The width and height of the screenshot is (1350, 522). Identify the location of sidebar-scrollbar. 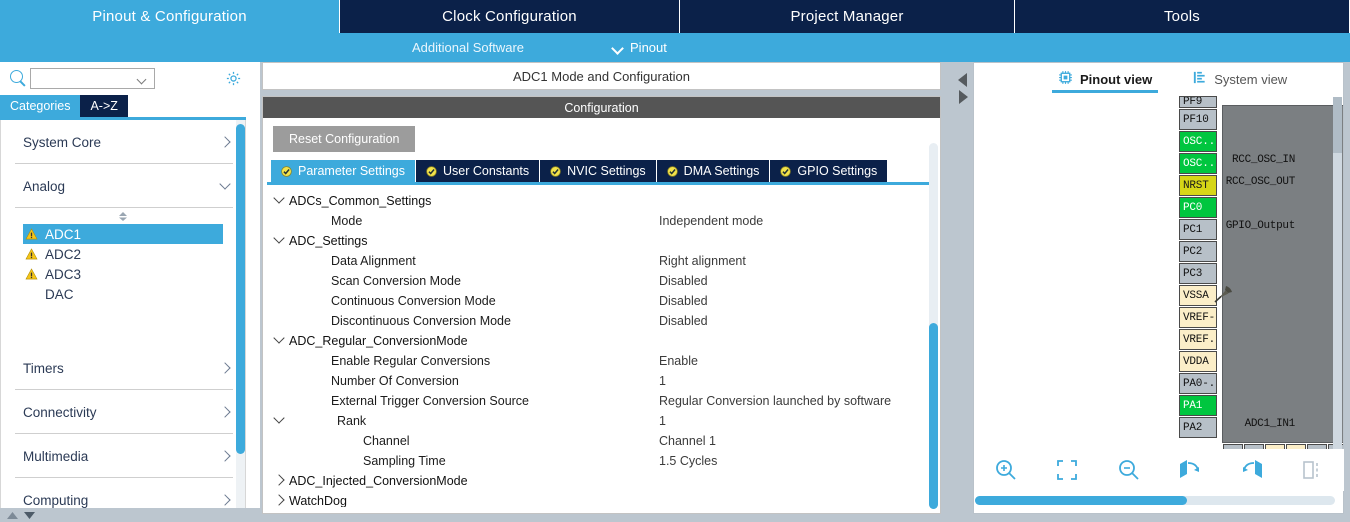
(240, 314).